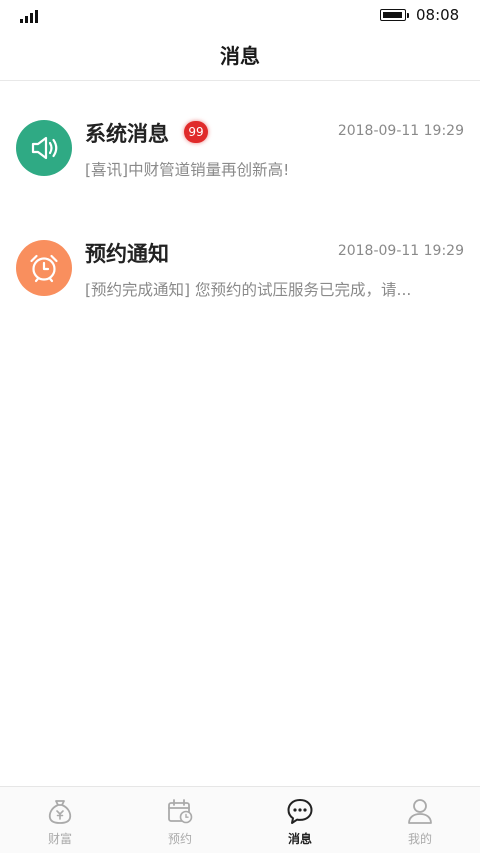  Describe the element at coordinates (300, 811) in the screenshot. I see `chat-bubble-icon` at that location.